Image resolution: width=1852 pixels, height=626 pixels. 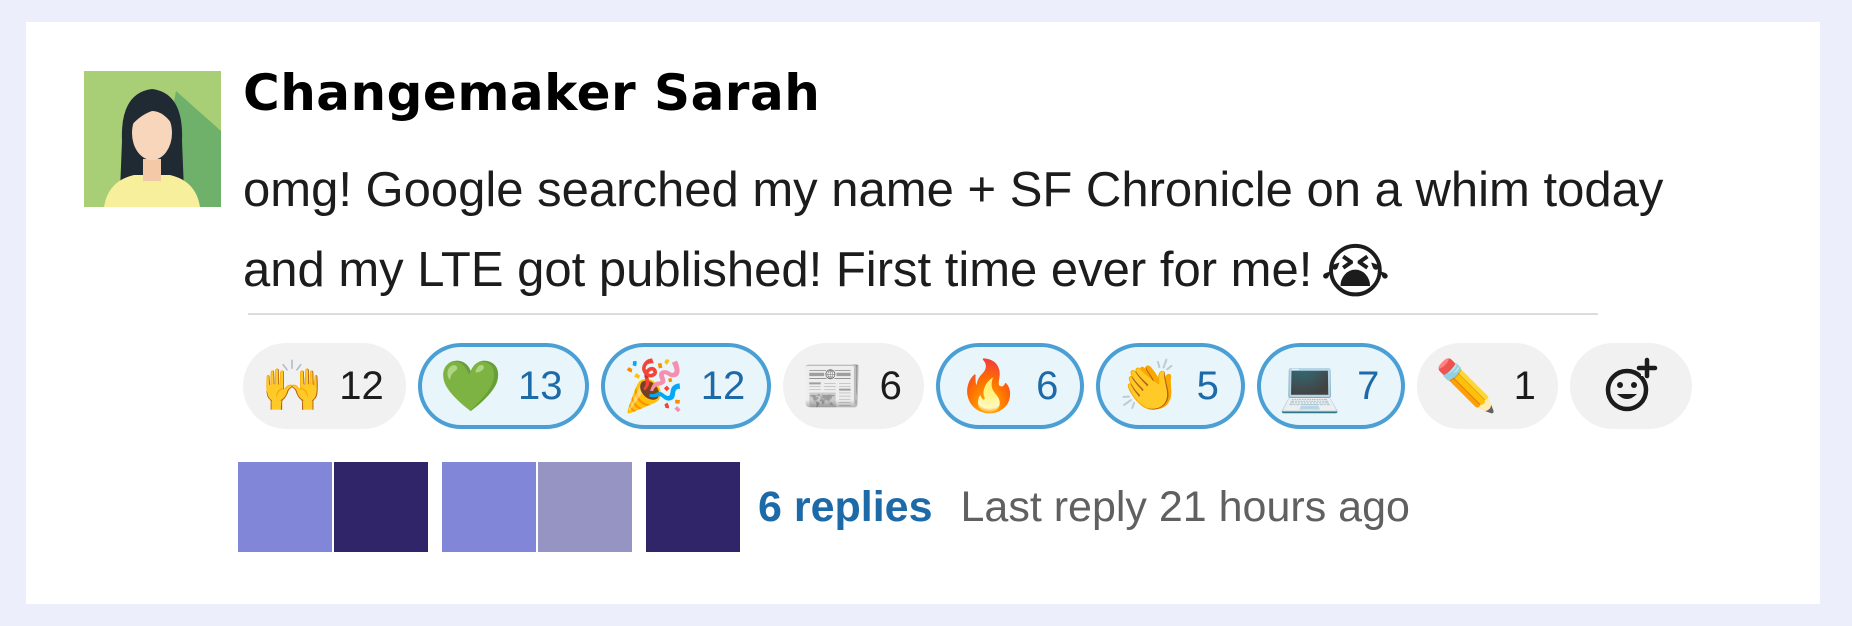 What do you see at coordinates (1310, 386) in the screenshot?
I see `laptop-emoji: 💻` at bounding box center [1310, 386].